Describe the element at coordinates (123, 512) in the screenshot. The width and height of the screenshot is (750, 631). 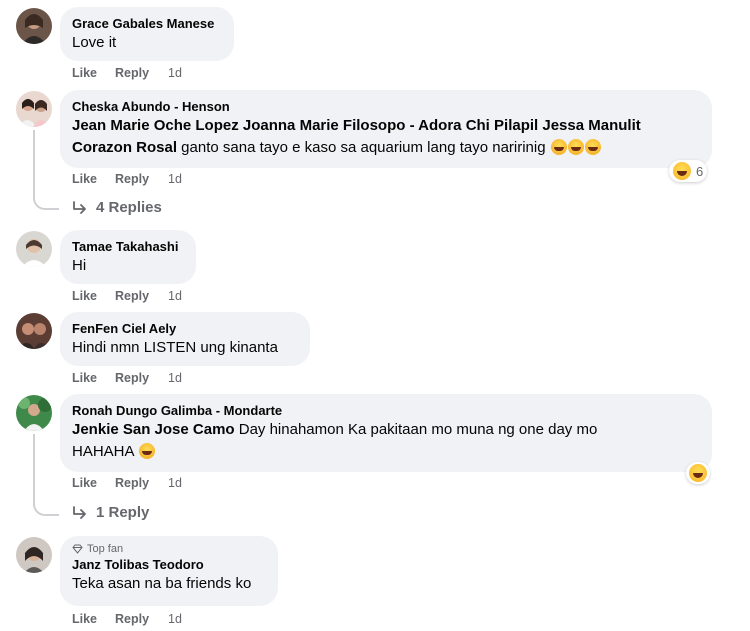
I see `replies-count: 1 Reply` at that location.